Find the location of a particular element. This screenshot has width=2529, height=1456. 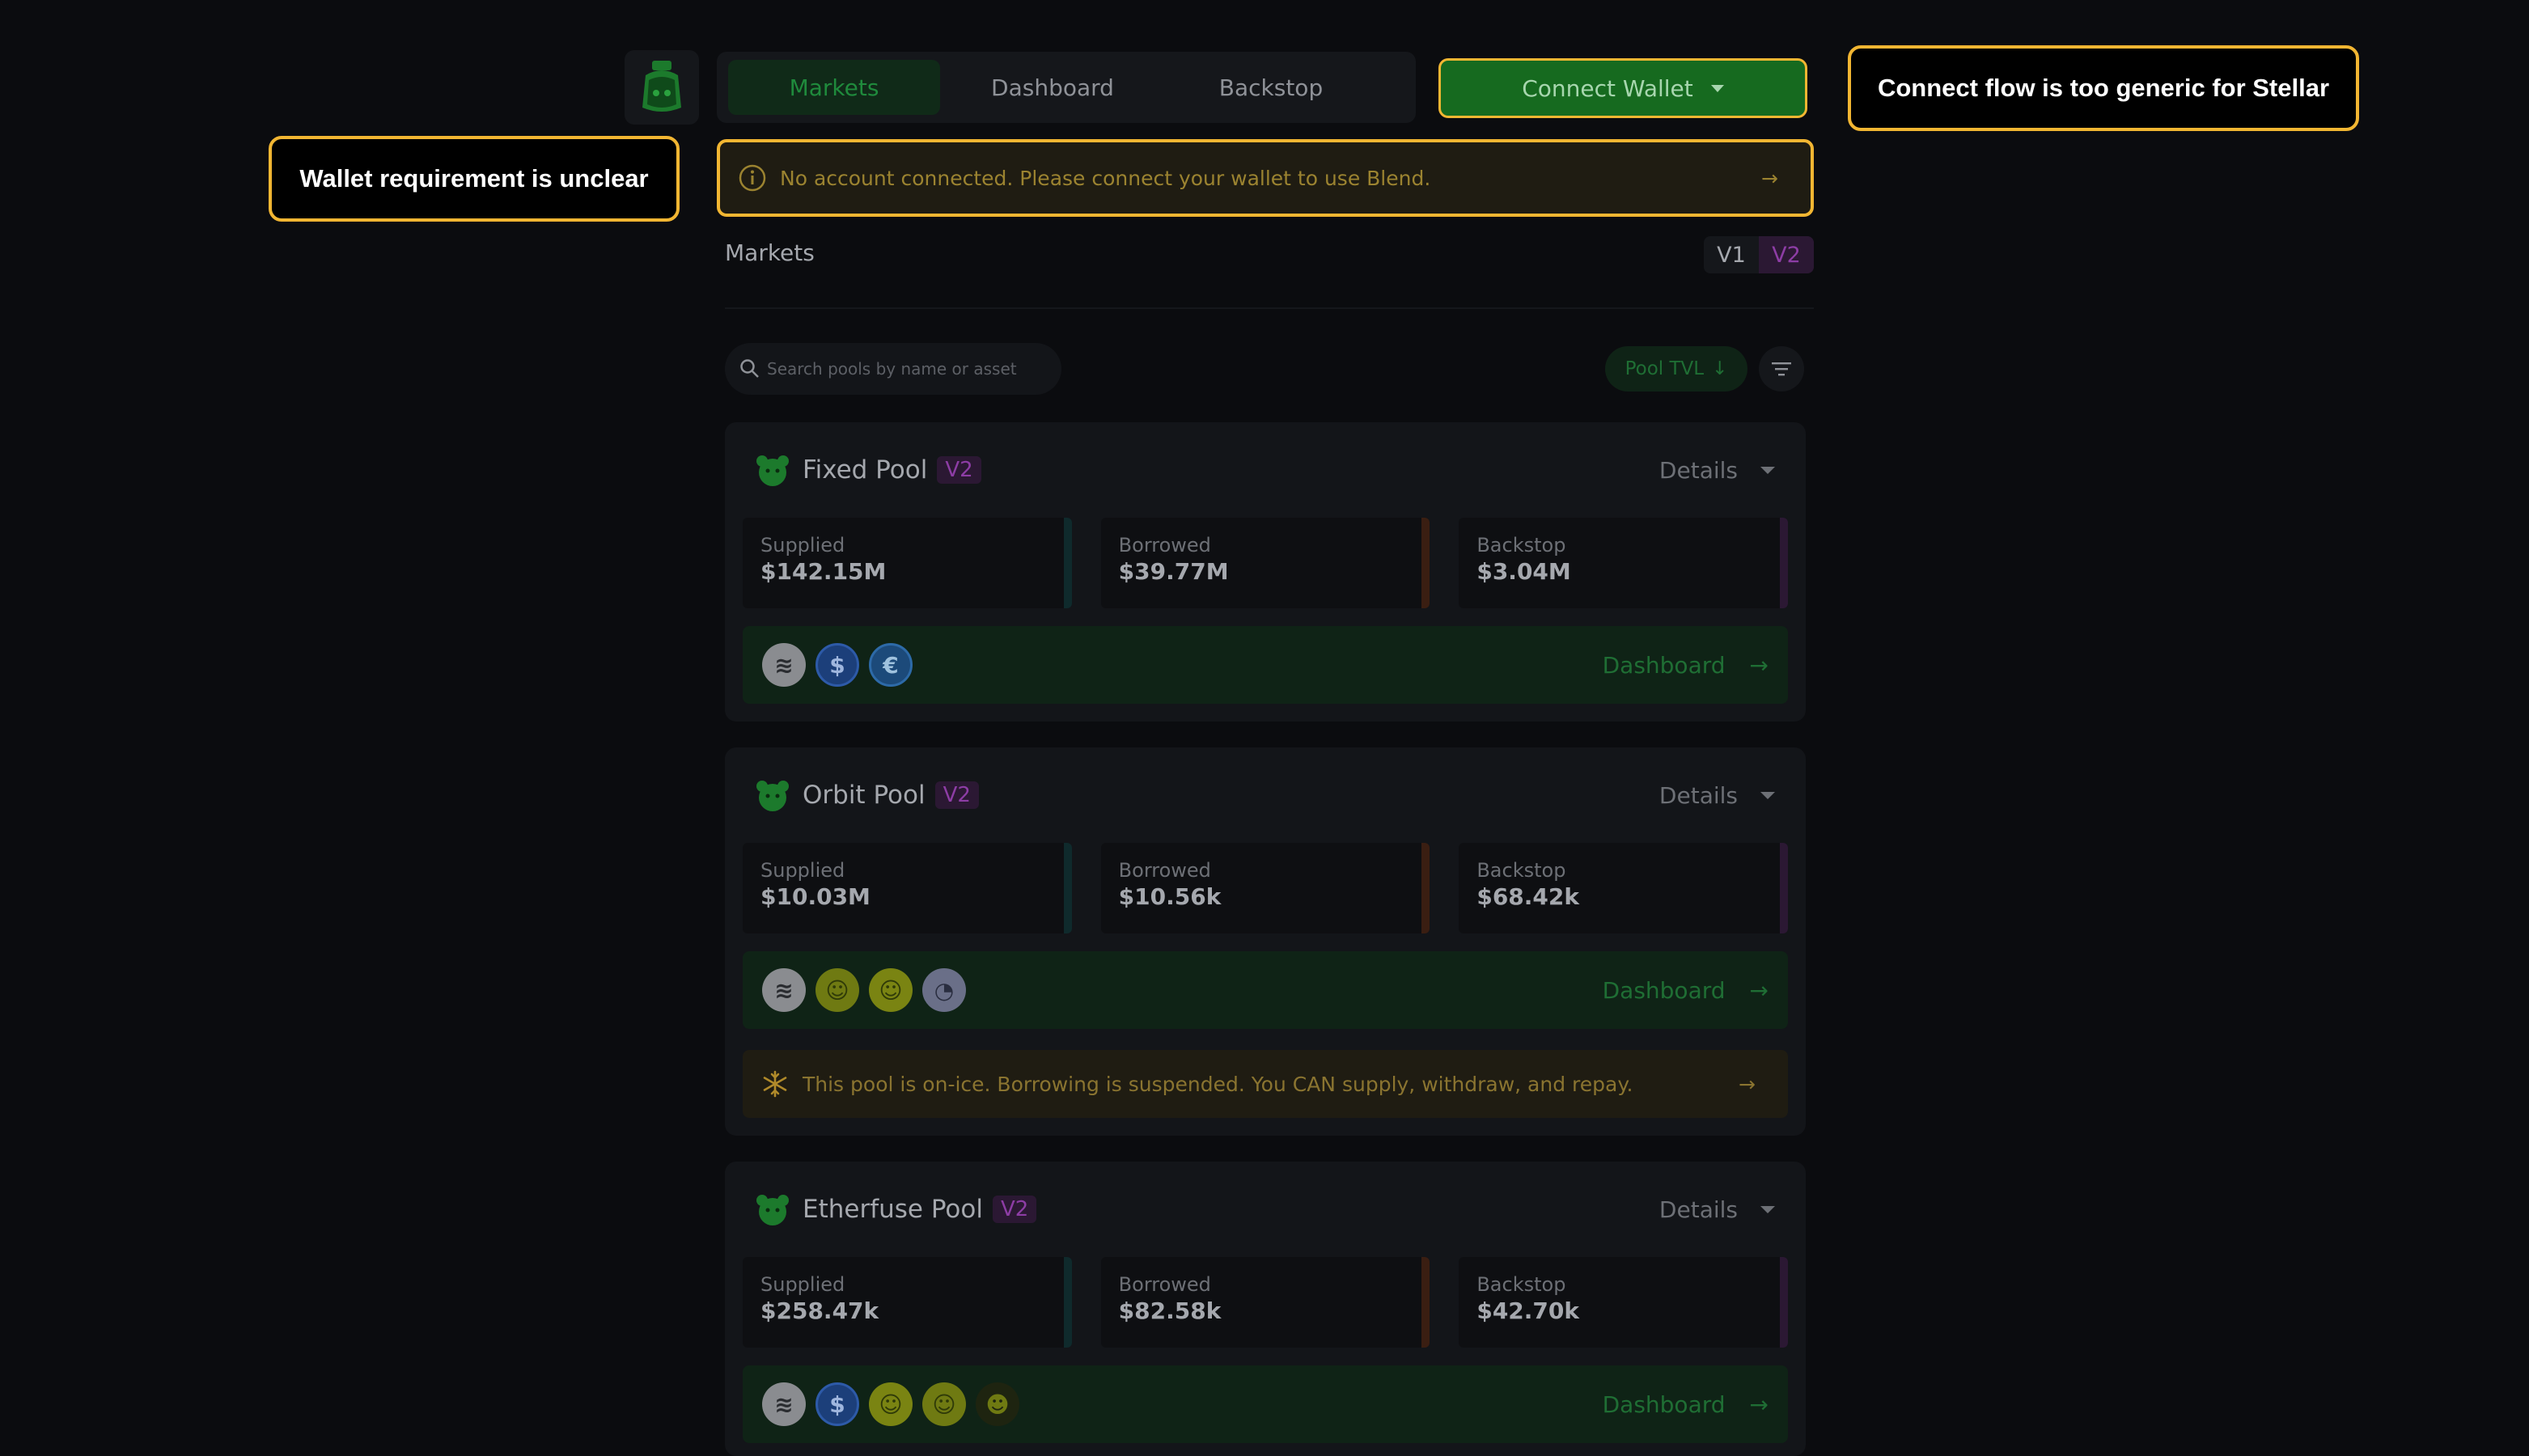

search-input: Search pools by name or asset is located at coordinates (892, 369).